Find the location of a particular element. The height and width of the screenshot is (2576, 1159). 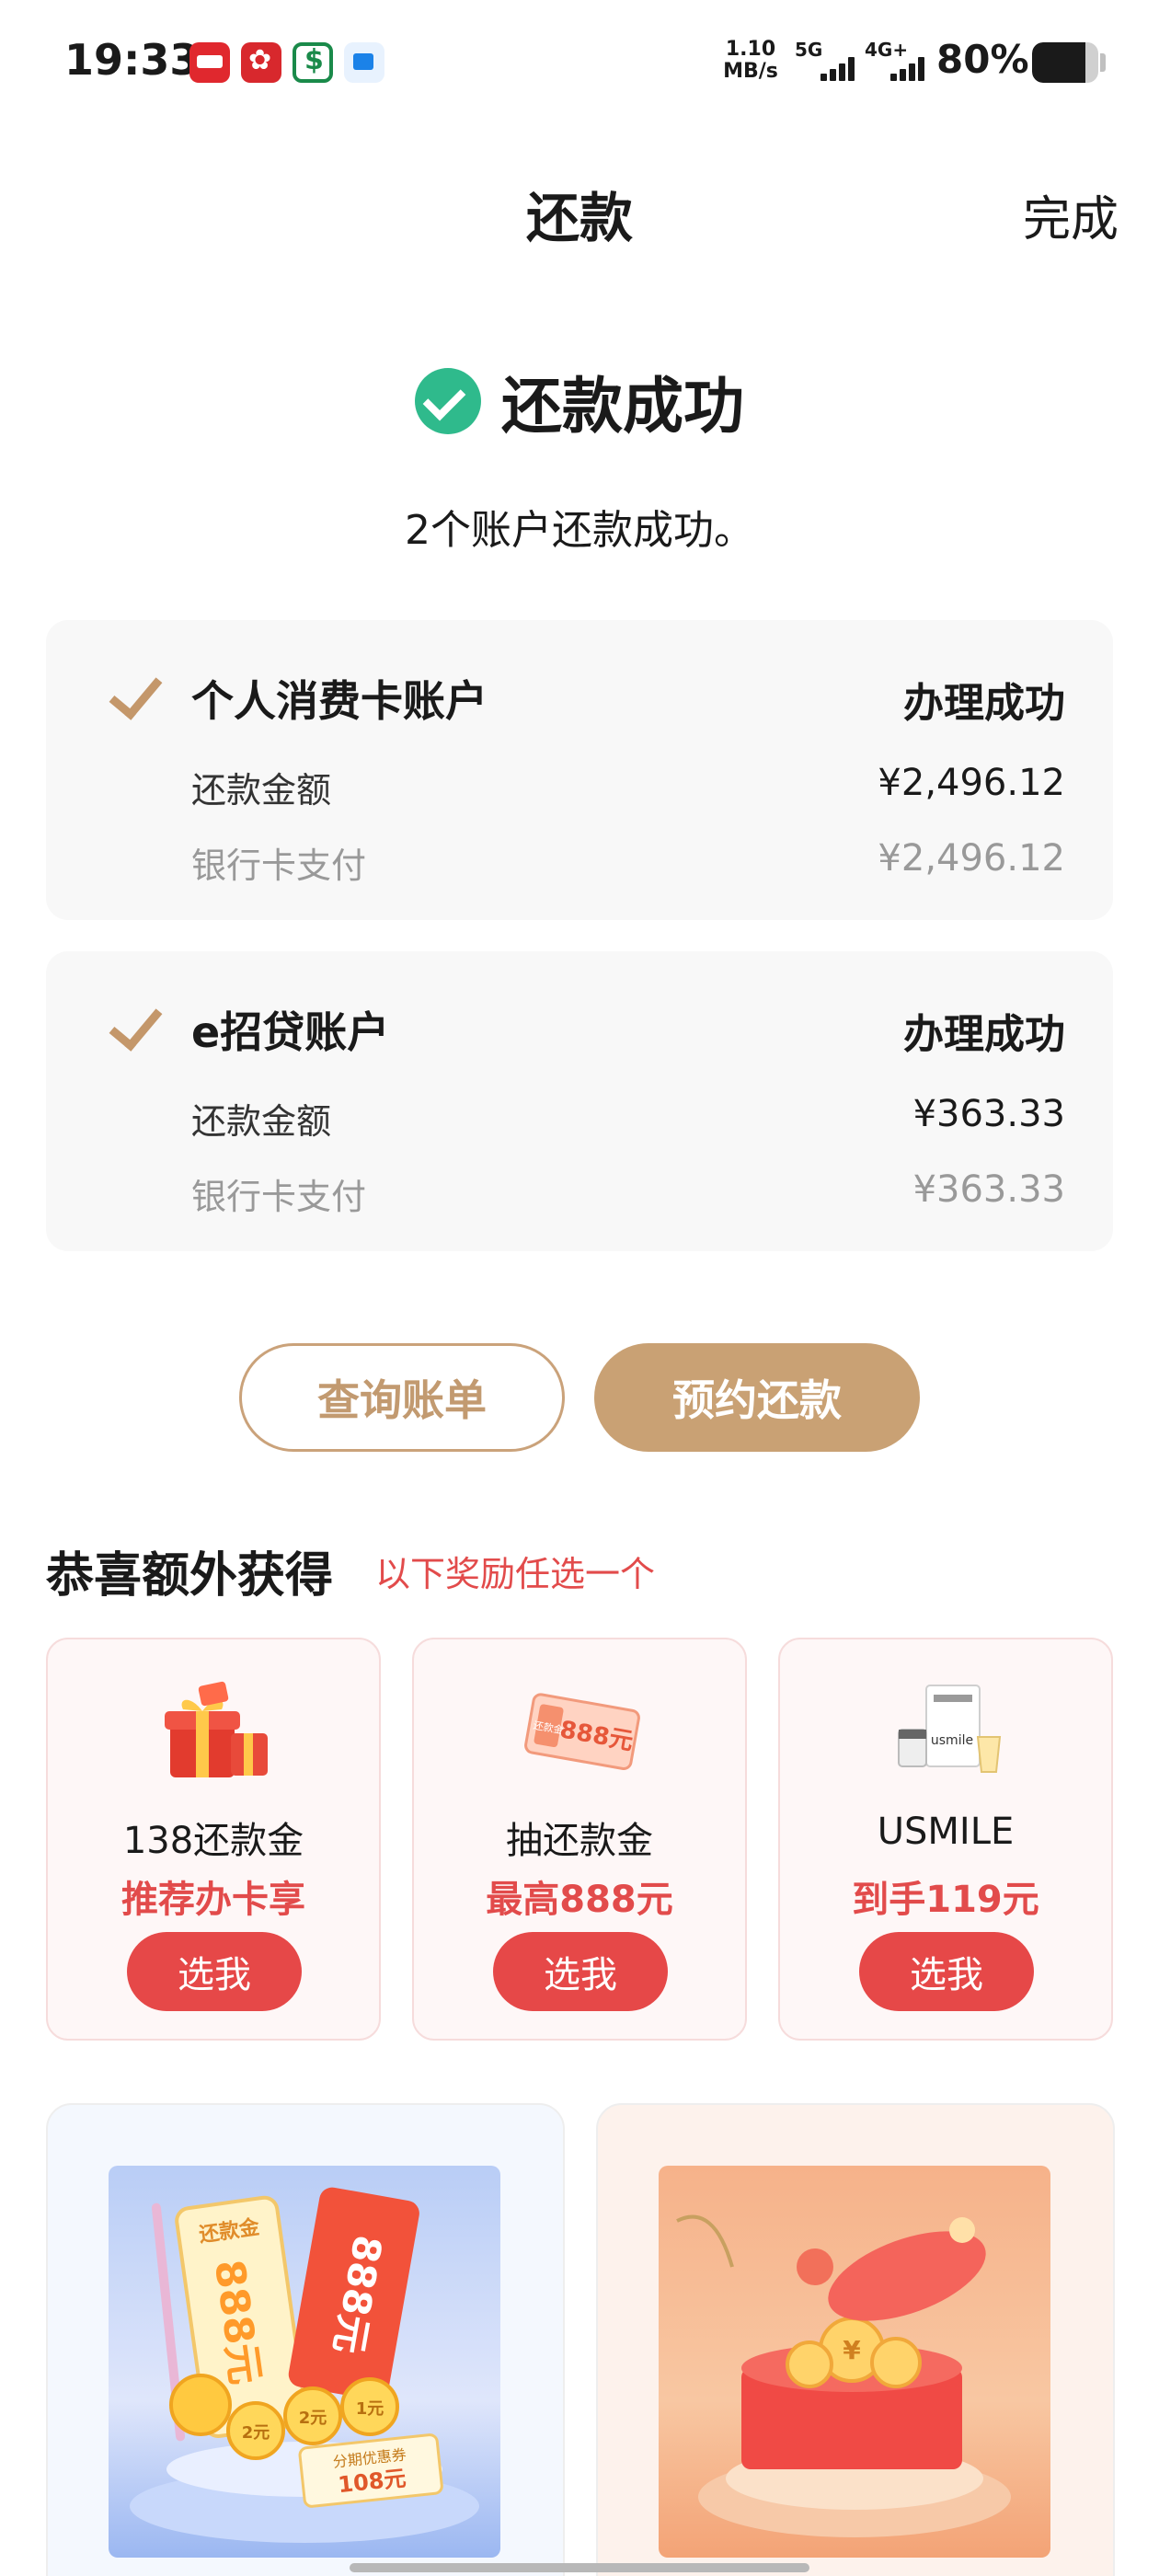

success-header: 还款成功 is located at coordinates (579, 401).